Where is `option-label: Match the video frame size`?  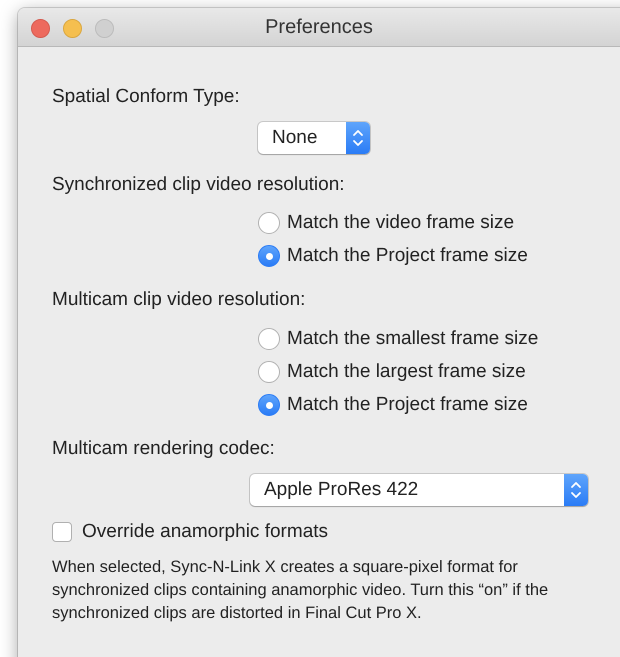
option-label: Match the video frame size is located at coordinates (400, 223).